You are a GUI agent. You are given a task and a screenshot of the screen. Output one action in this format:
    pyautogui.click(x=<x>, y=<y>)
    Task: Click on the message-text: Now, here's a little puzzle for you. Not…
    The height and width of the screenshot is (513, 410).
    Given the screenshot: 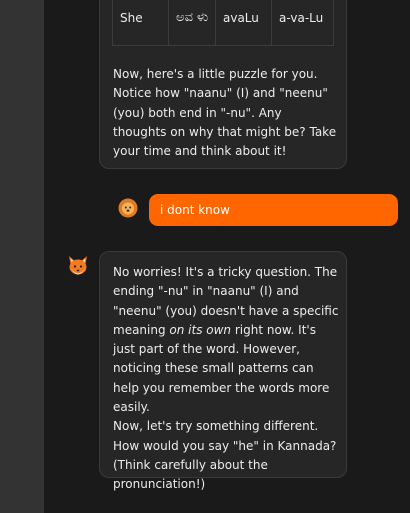 What is the action you would take?
    pyautogui.click(x=225, y=113)
    